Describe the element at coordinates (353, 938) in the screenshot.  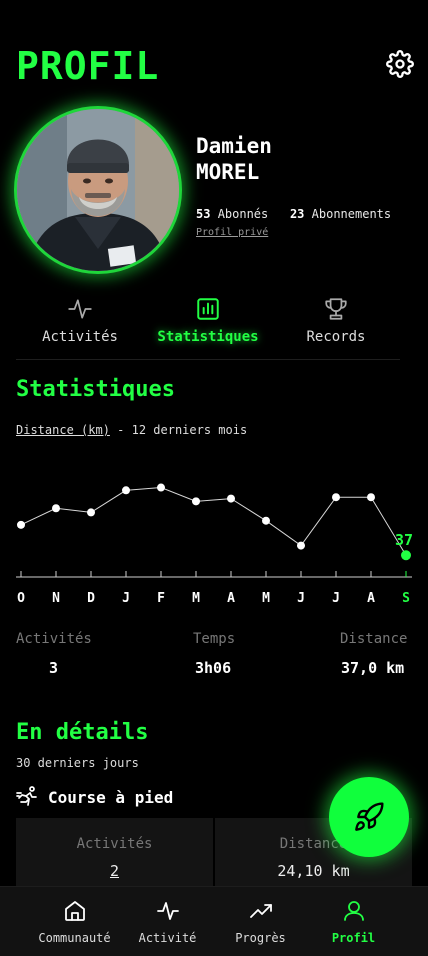
I see `nav-label: Profil` at that location.